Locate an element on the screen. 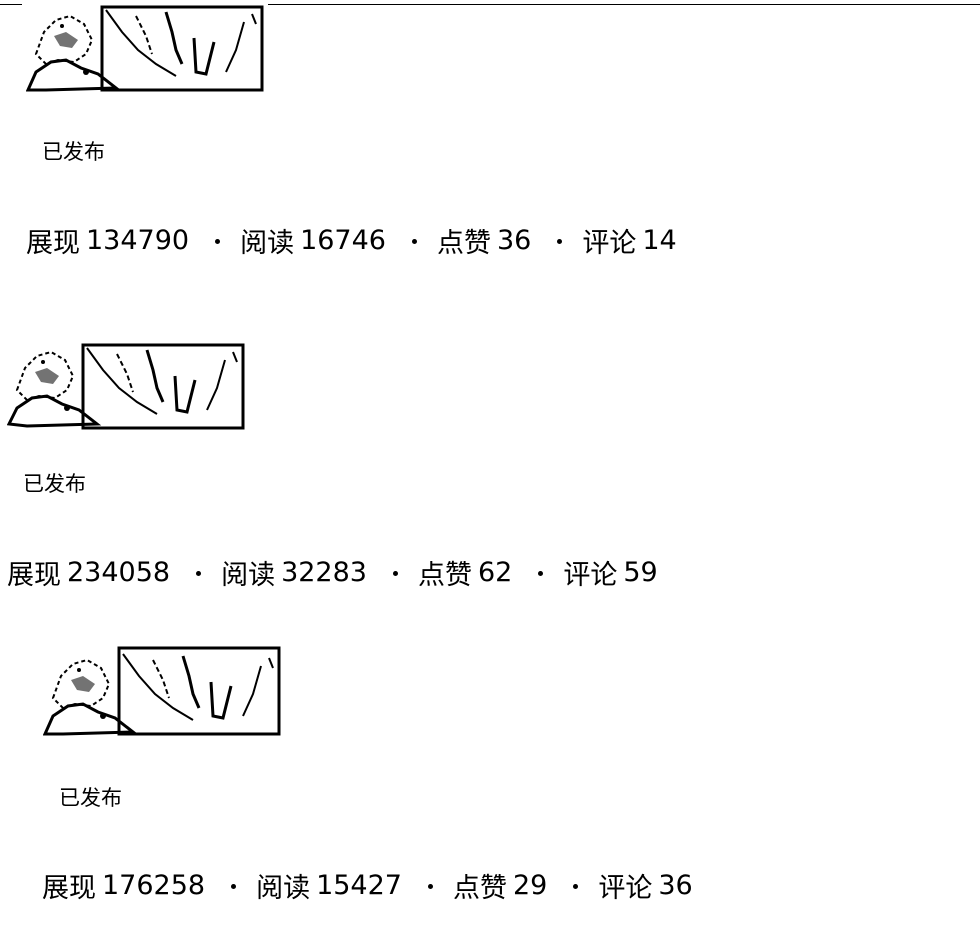  stat-reads: 阅读 15427 is located at coordinates (329, 885).